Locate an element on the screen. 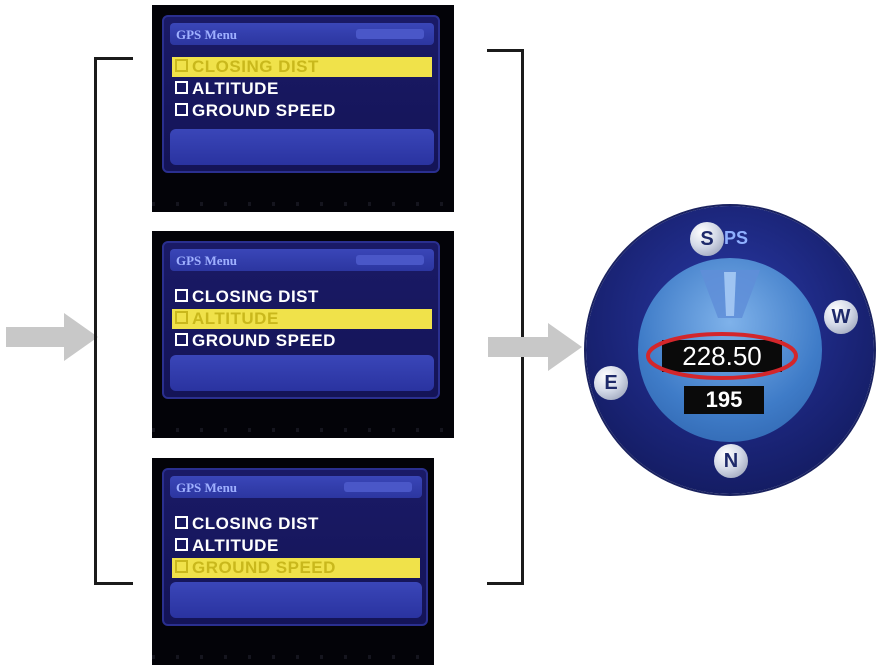  left-bracket is located at coordinates (113, 321).